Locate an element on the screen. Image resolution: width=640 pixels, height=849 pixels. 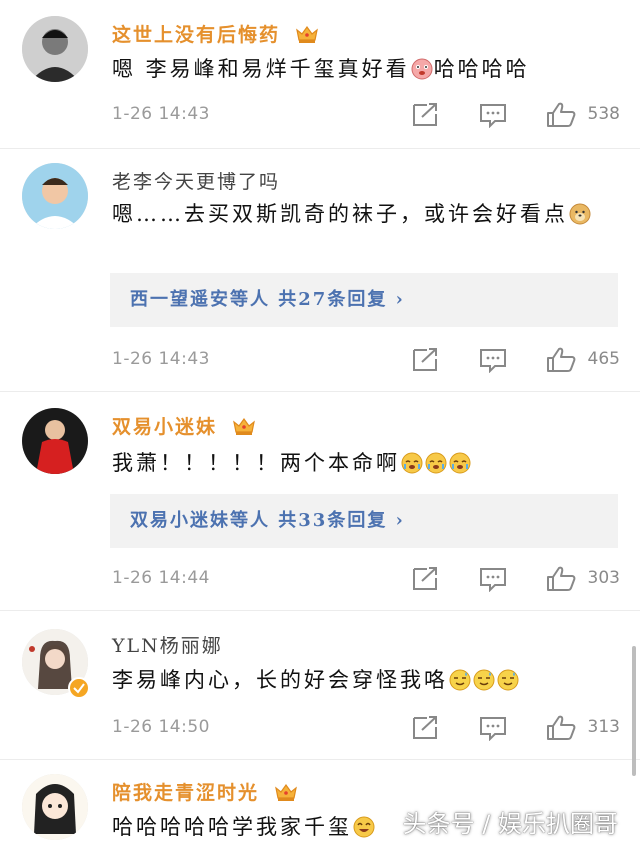
username: YLN杨丽娜 is located at coordinates (167, 644).